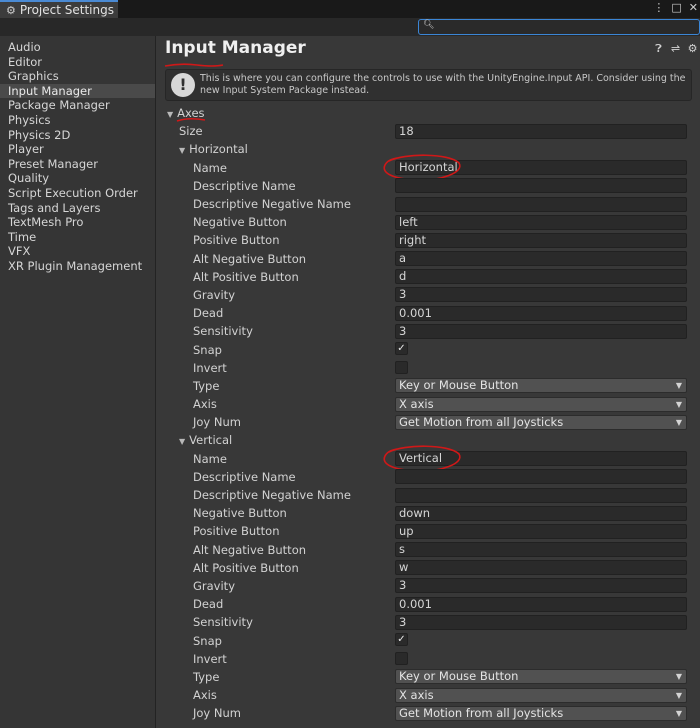 This screenshot has width=700, height=728. What do you see at coordinates (541, 713) in the screenshot?
I see `vertical-joy-num-dropdown: Get Motion from all Joysticks ▼` at bounding box center [541, 713].